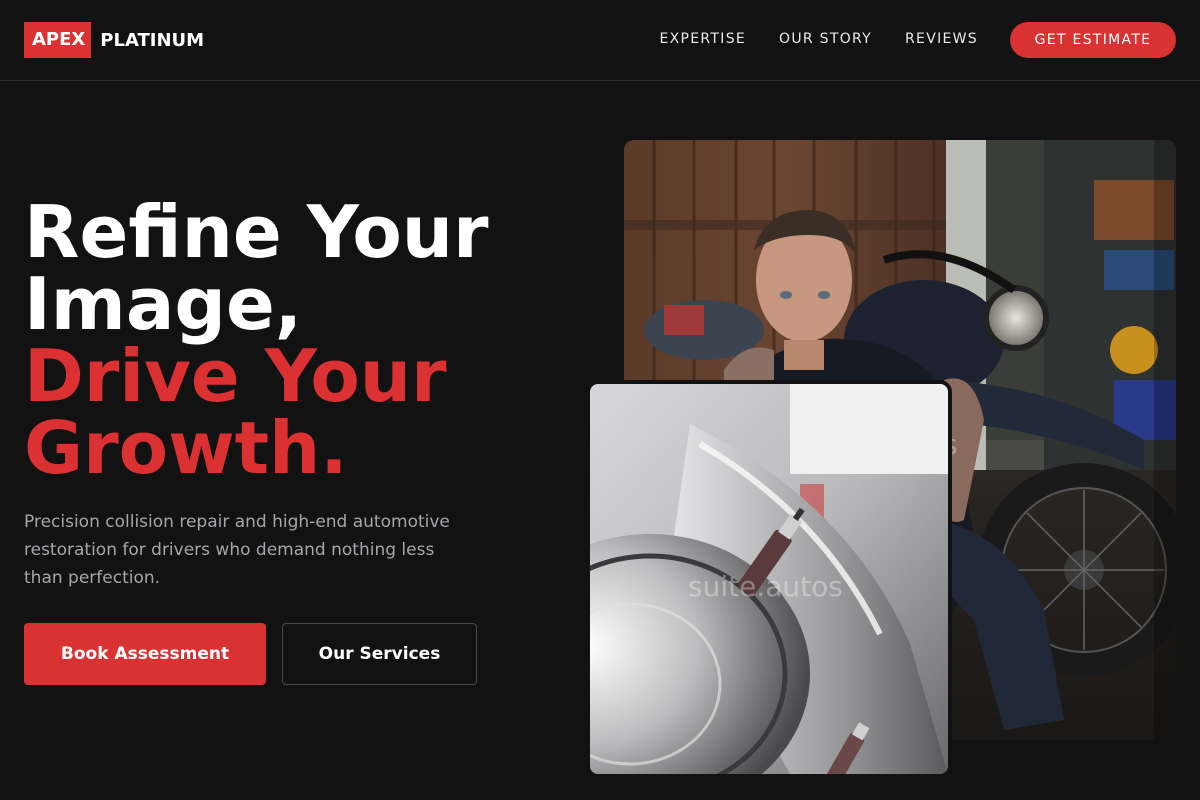 The width and height of the screenshot is (1200, 800). Describe the element at coordinates (825, 39) in the screenshot. I see `nav-link-our-story: OUR STORY` at that location.